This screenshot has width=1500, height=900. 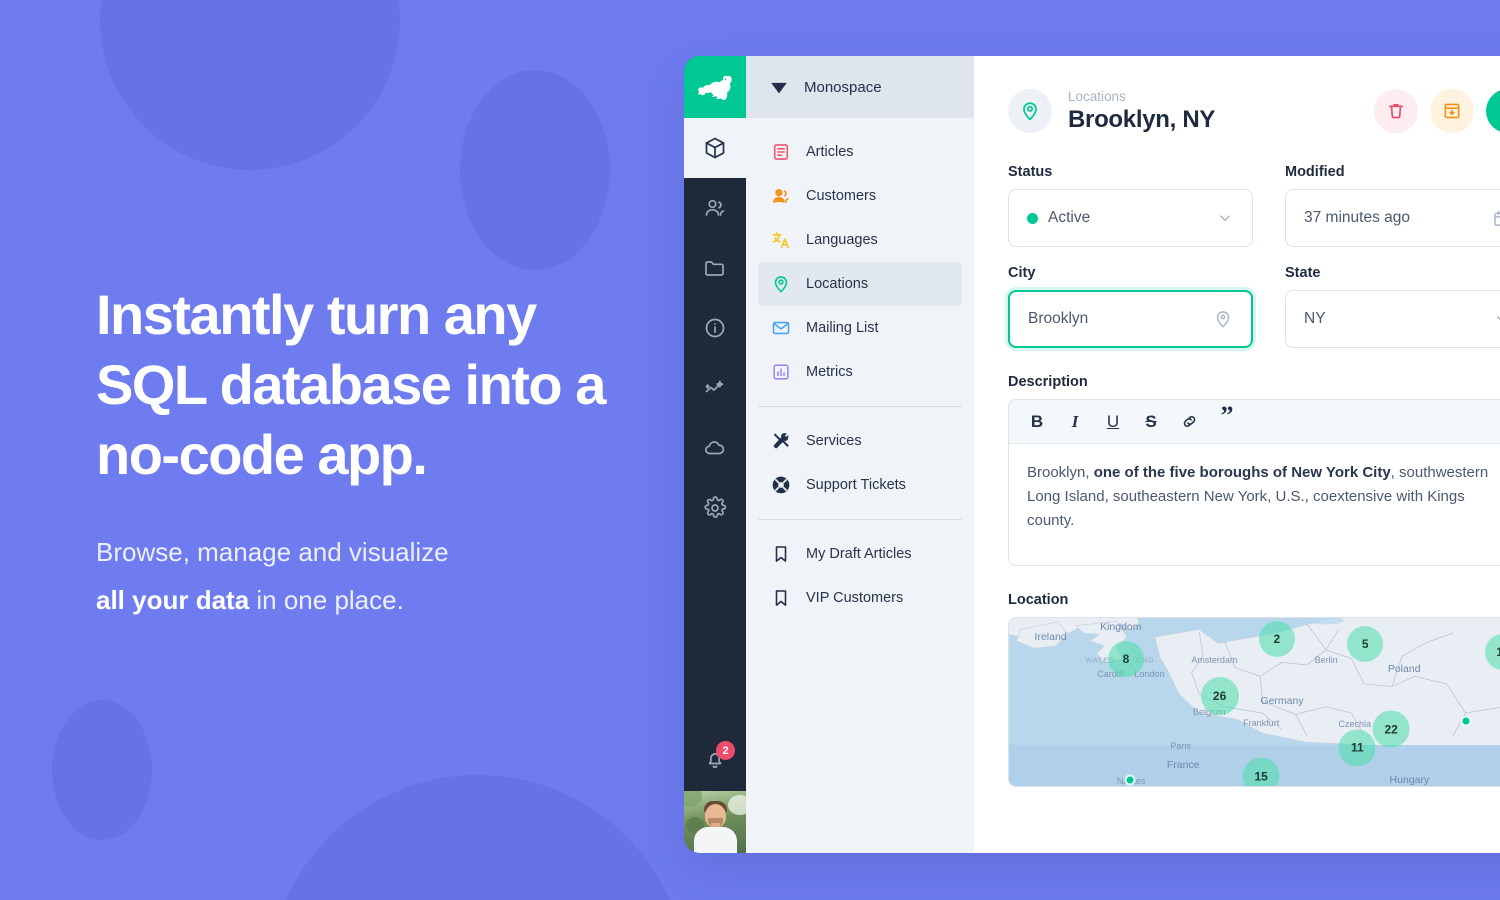 What do you see at coordinates (1357, 748) in the screenshot?
I see `map-cluster: 11` at bounding box center [1357, 748].